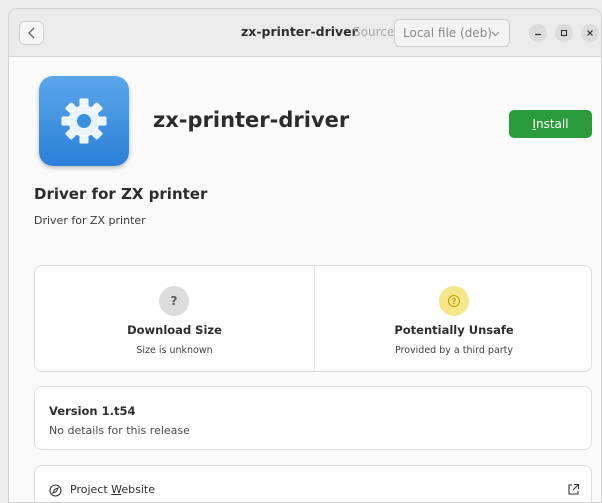  What do you see at coordinates (447, 33) in the screenshot?
I see `source-selected-value: Local file (deb)` at bounding box center [447, 33].